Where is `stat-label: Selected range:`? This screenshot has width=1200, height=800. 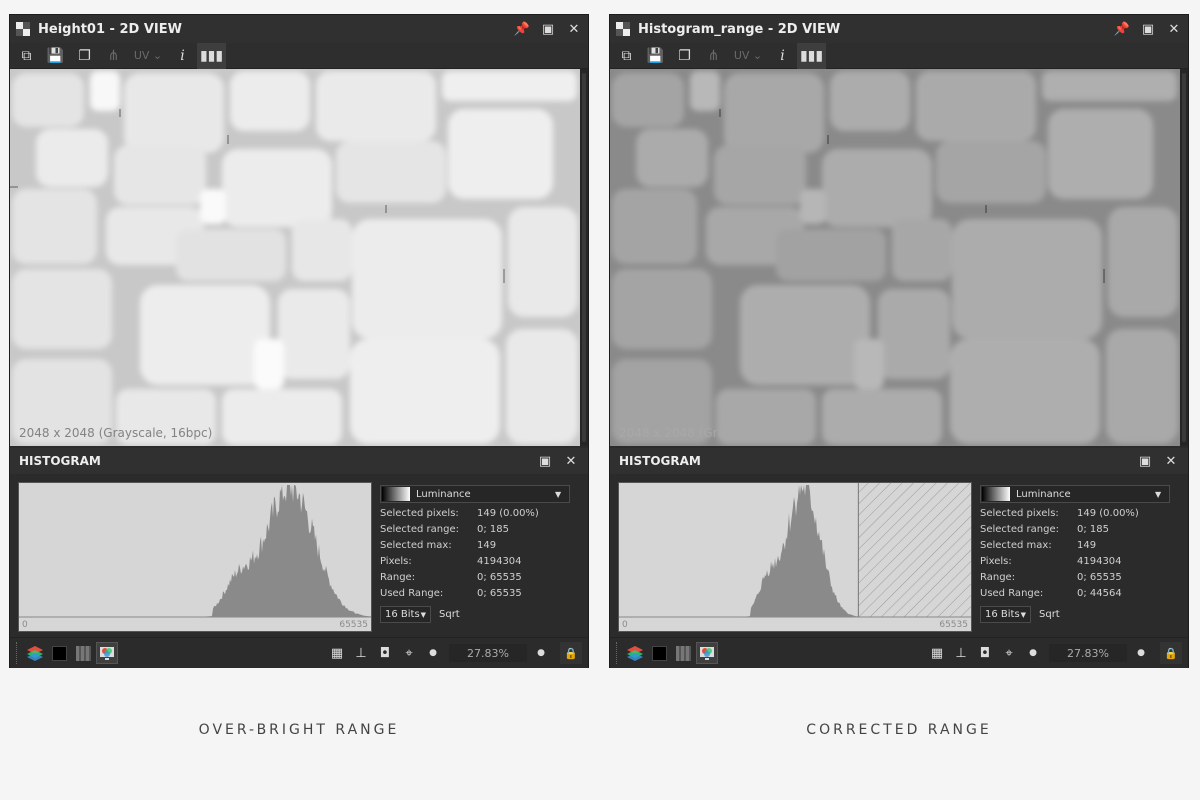
stat-label: Selected range: is located at coordinates (1019, 529).